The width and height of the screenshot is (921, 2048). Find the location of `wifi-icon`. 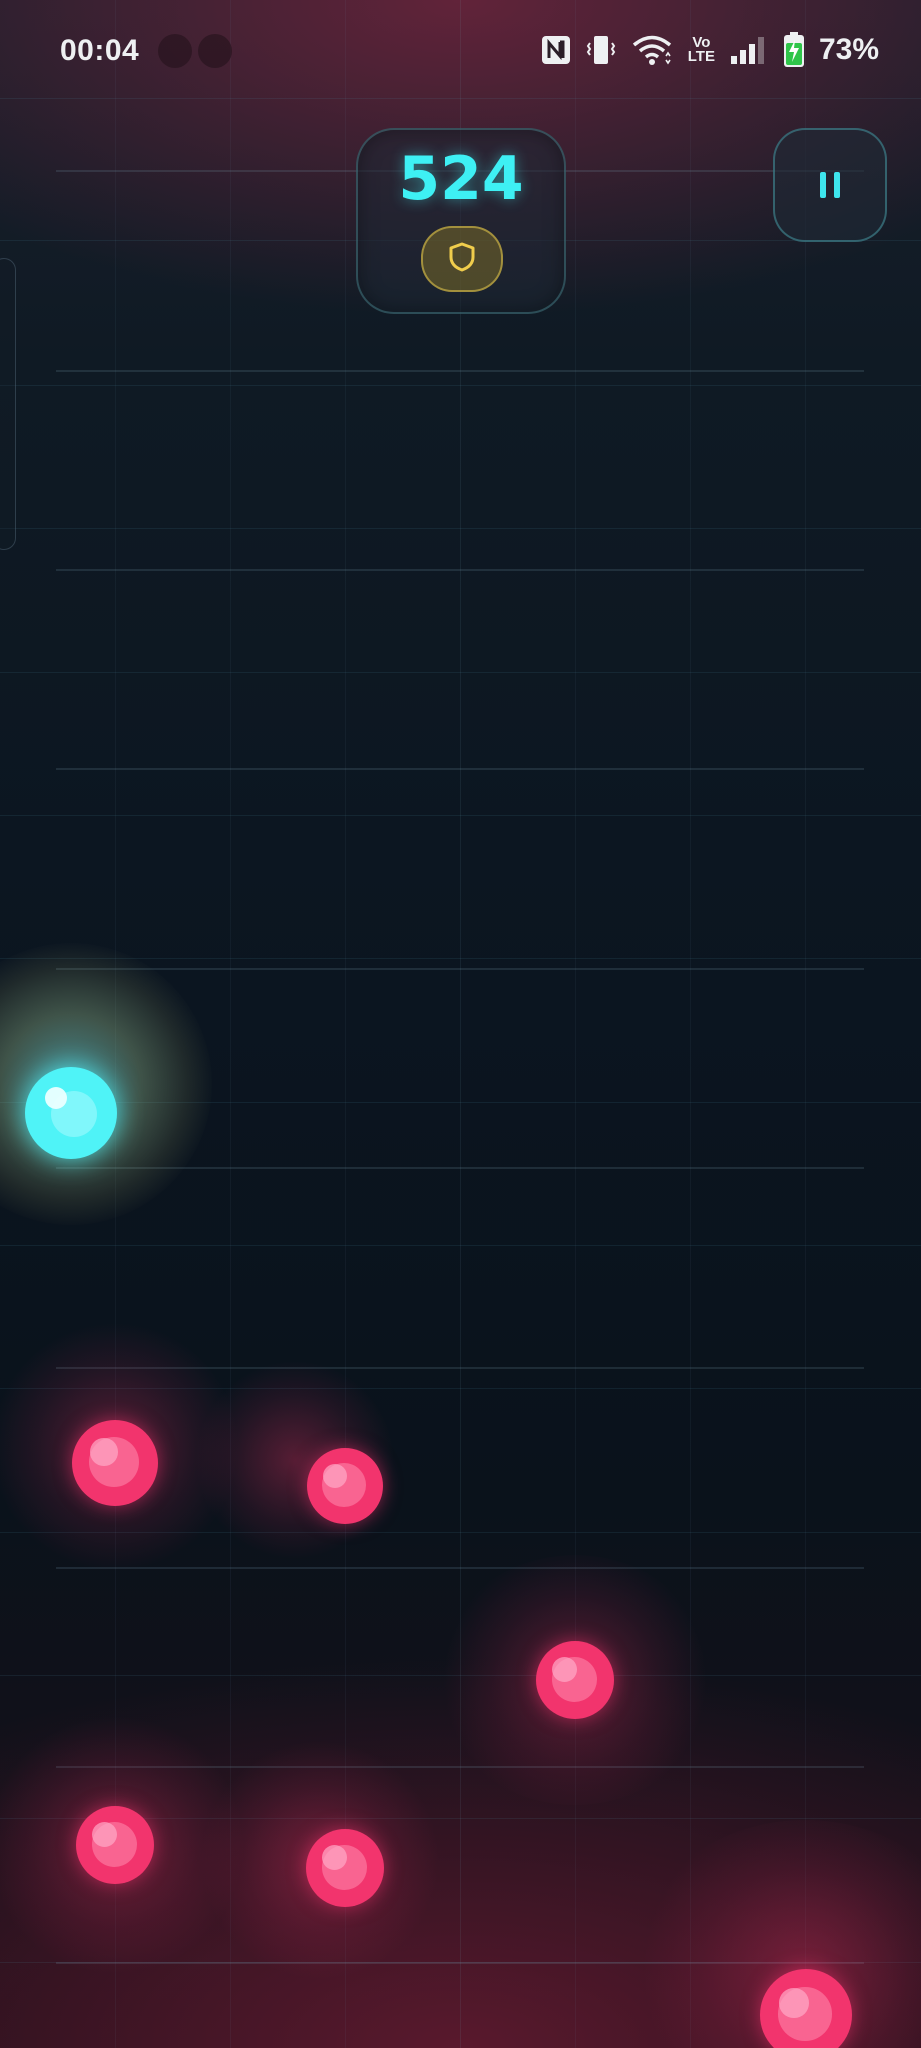

wifi-icon is located at coordinates (652, 50).